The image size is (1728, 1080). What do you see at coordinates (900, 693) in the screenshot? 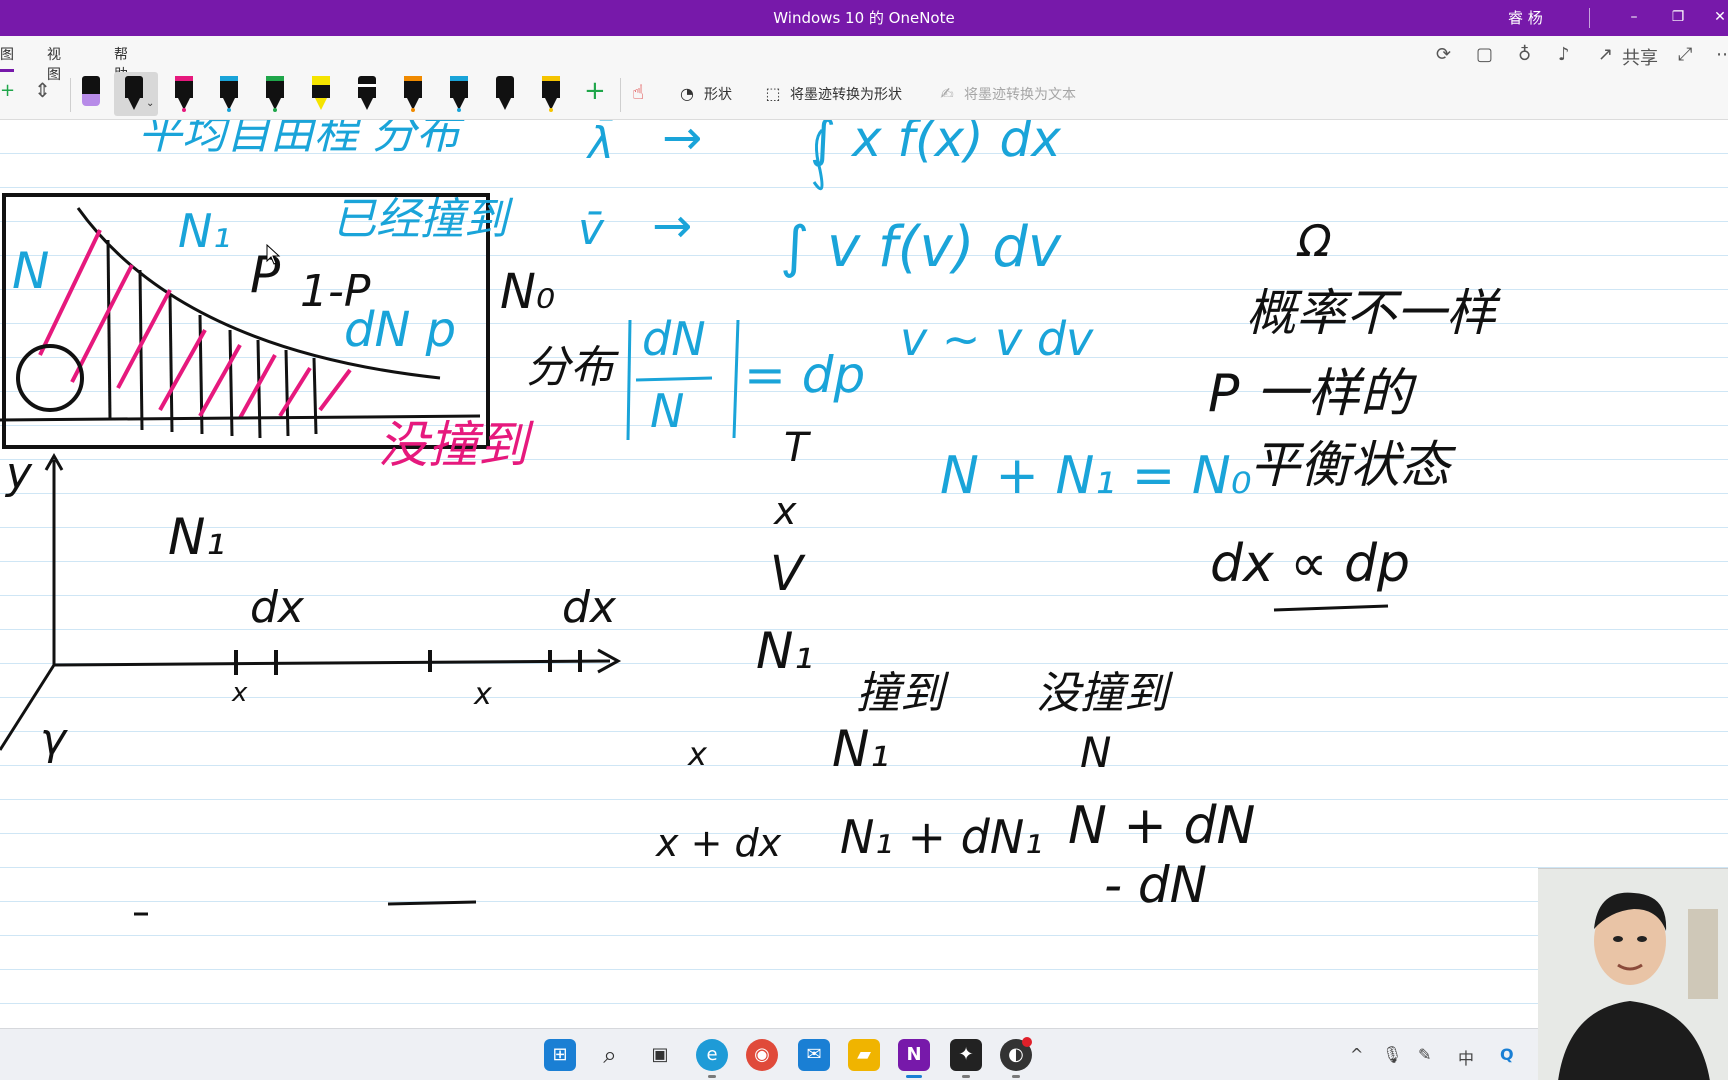
I see `header-collided: 撞到` at bounding box center [900, 693].